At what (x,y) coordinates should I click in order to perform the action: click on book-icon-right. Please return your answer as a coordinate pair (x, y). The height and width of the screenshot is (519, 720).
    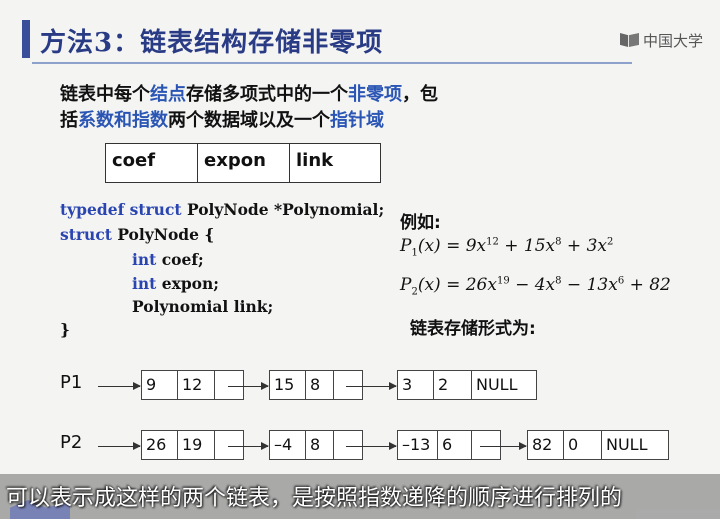
    Looking at the image, I should click on (634, 40).